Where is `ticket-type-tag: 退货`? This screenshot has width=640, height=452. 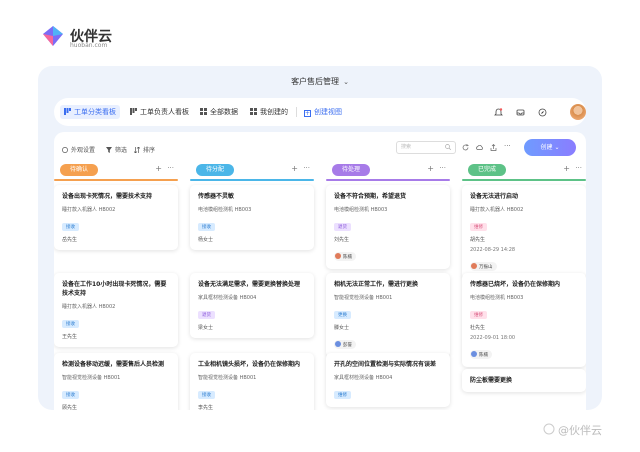 ticket-type-tag: 退货 is located at coordinates (206, 315).